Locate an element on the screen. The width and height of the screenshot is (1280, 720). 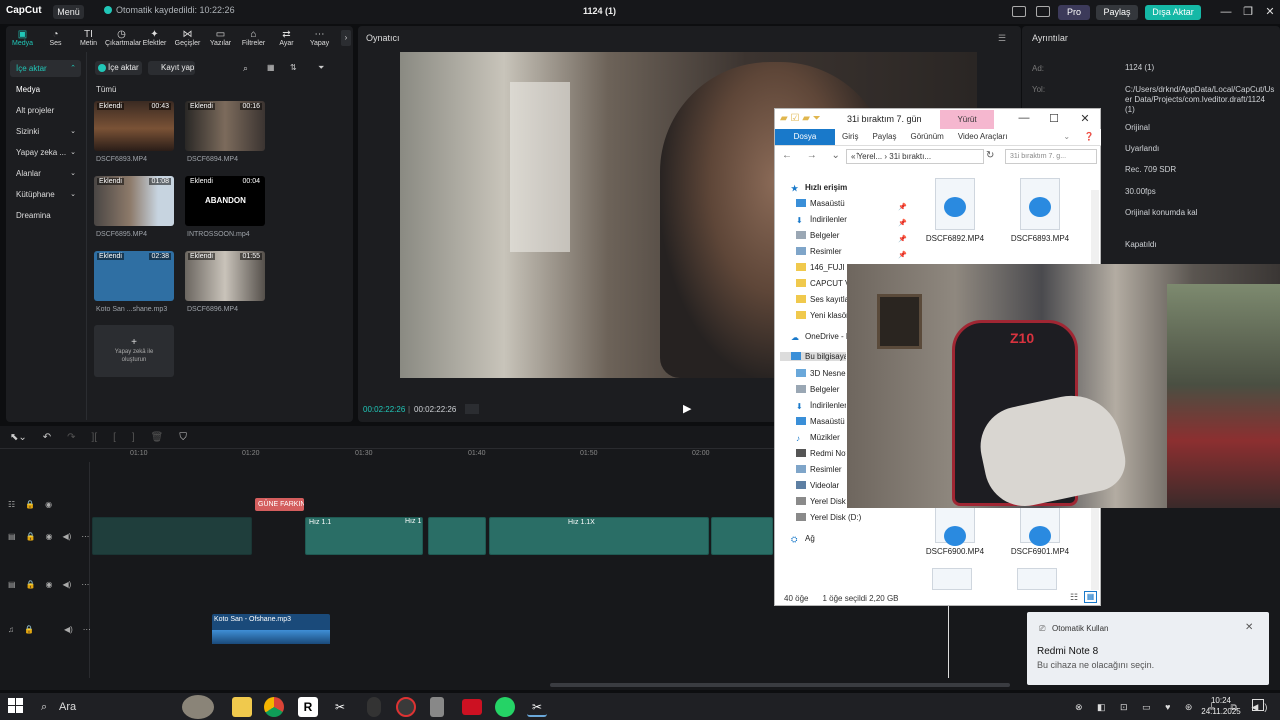
search-highlight-icon is located at coordinates (198, 707).